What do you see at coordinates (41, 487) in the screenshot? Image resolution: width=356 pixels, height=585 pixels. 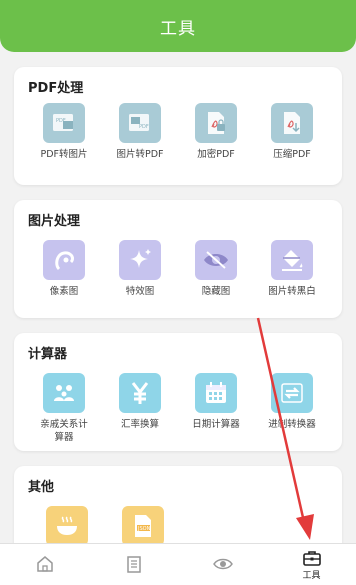 I see `section-title: 其他` at bounding box center [41, 487].